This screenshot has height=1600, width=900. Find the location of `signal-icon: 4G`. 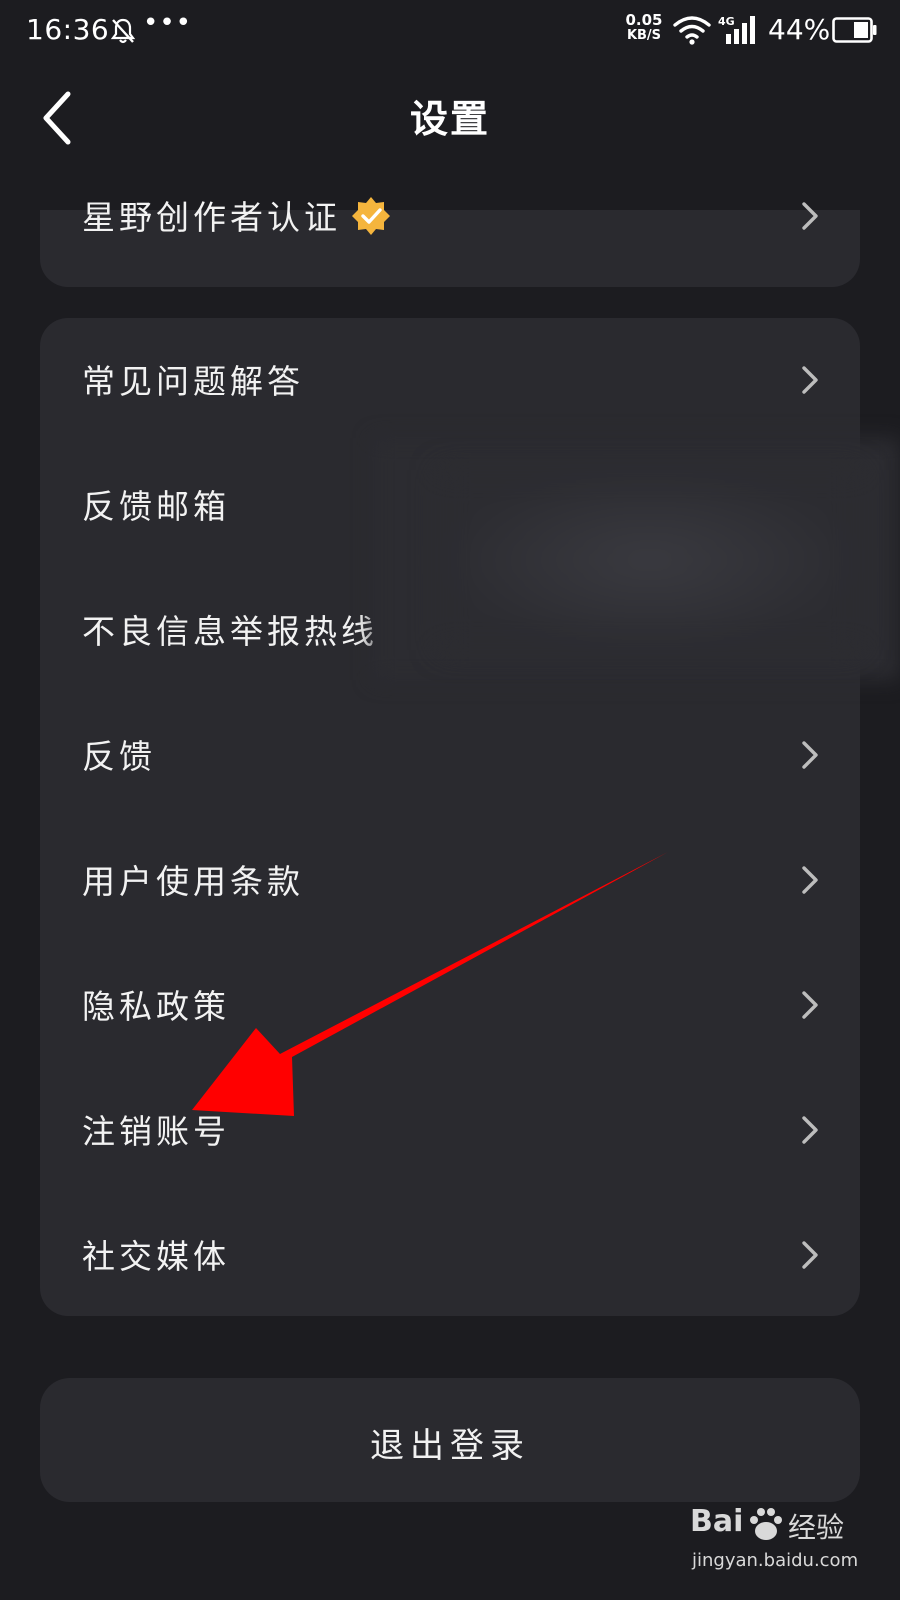

signal-icon: 4G is located at coordinates (736, 29).